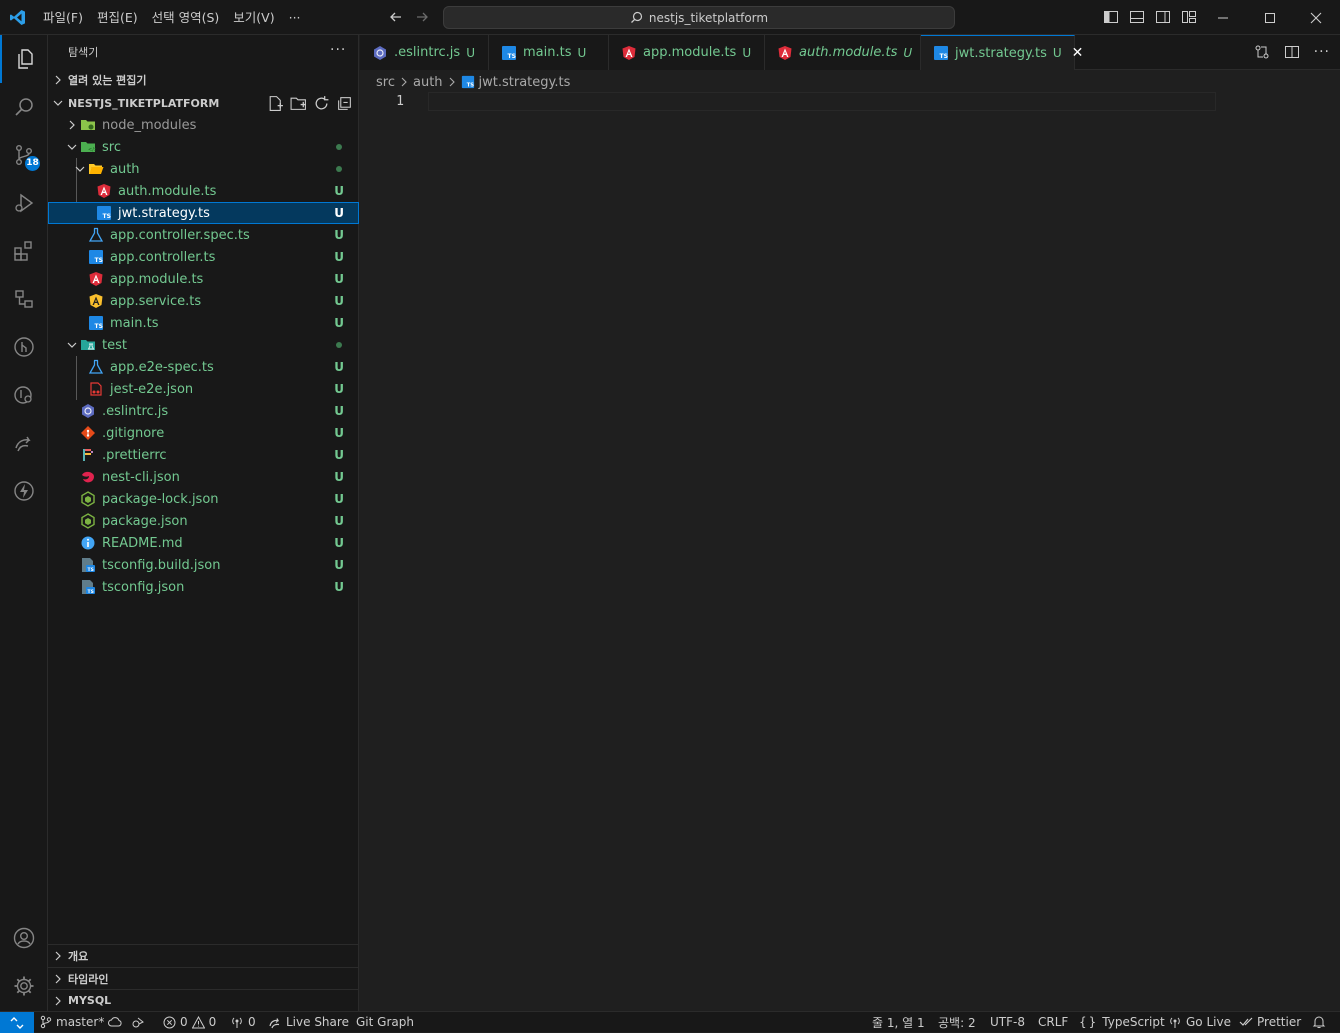 The image size is (1340, 1033). What do you see at coordinates (80, 169) in the screenshot?
I see `chevron-down-icon` at bounding box center [80, 169].